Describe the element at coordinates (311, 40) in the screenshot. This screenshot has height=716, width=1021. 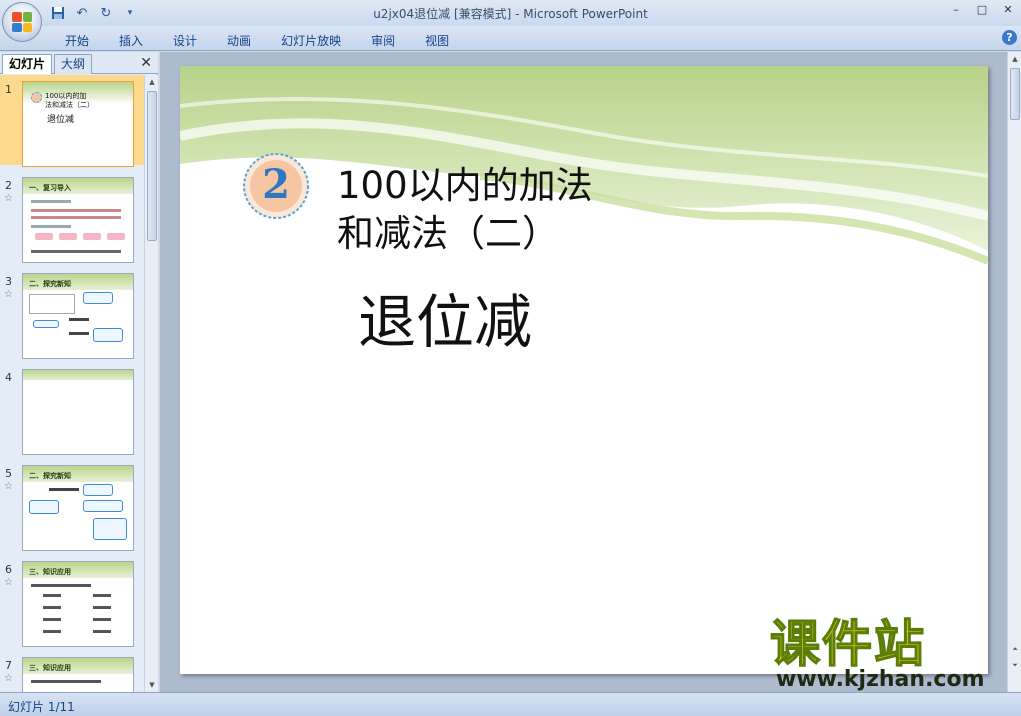
I see `tab-slideshow: 幻灯片放映` at that location.